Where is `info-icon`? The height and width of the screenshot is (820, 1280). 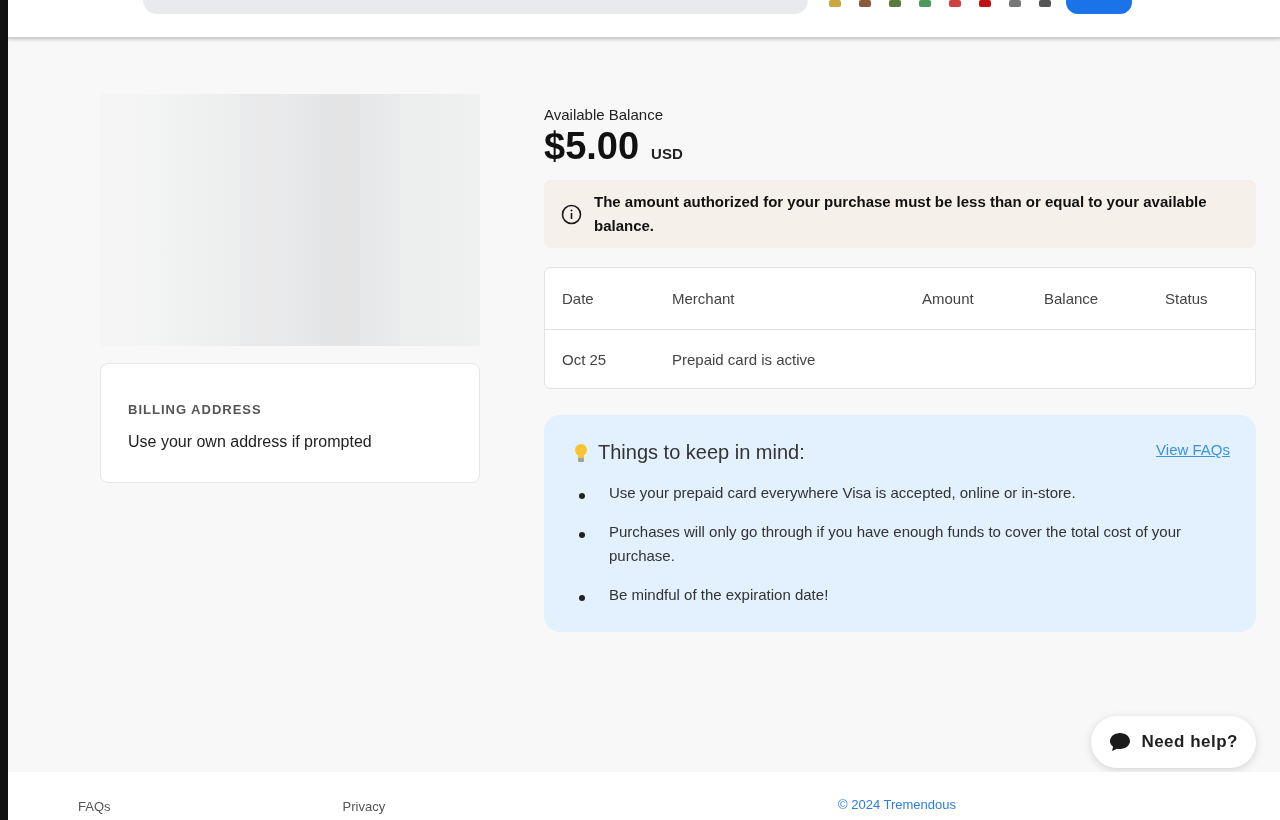
info-icon is located at coordinates (571, 214).